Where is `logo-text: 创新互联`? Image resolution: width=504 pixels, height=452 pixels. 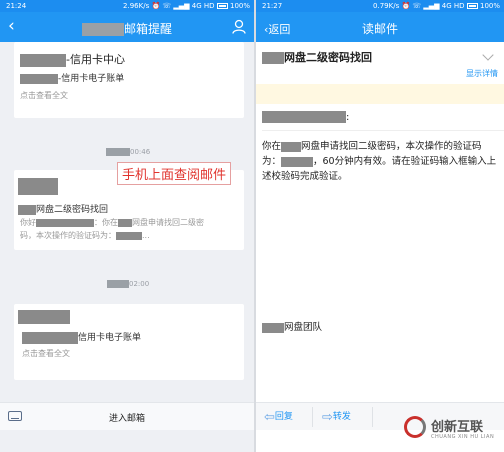 logo-text: 创新互联 is located at coordinates (457, 427).